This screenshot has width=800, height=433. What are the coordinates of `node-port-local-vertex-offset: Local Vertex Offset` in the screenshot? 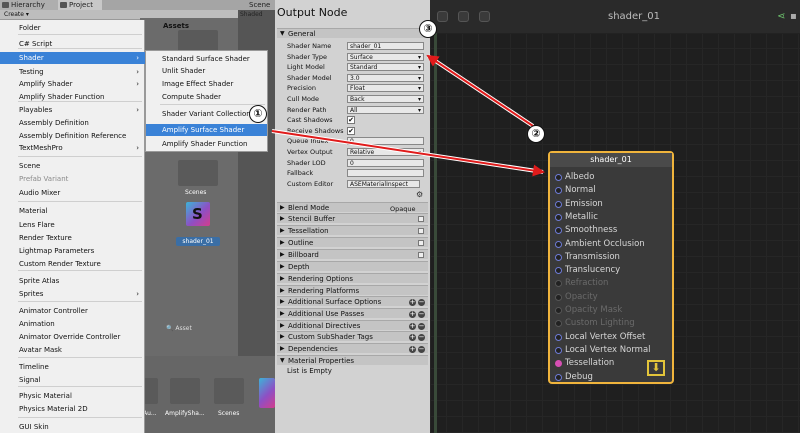 It's located at (612, 337).